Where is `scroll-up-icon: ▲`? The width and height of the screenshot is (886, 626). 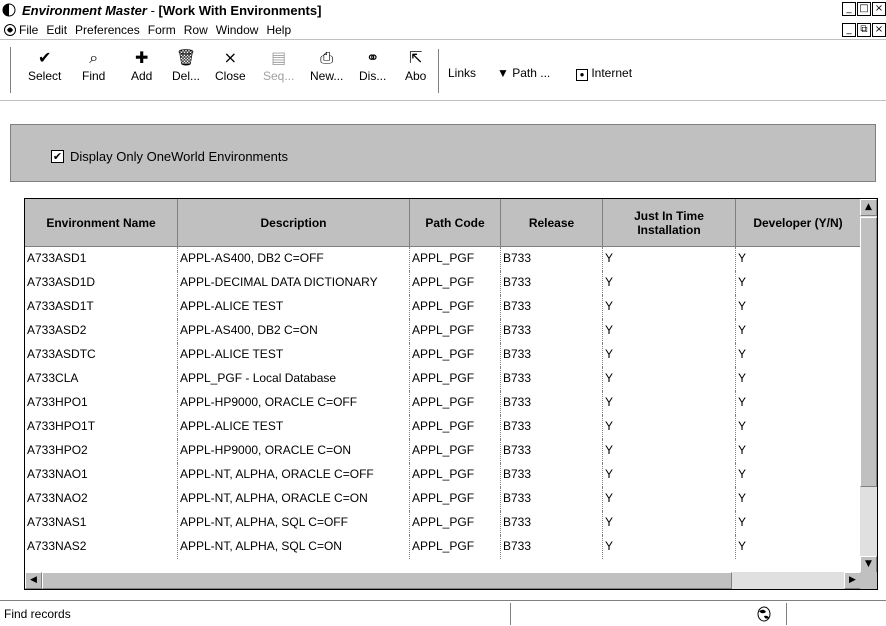 scroll-up-icon: ▲ is located at coordinates (868, 207).